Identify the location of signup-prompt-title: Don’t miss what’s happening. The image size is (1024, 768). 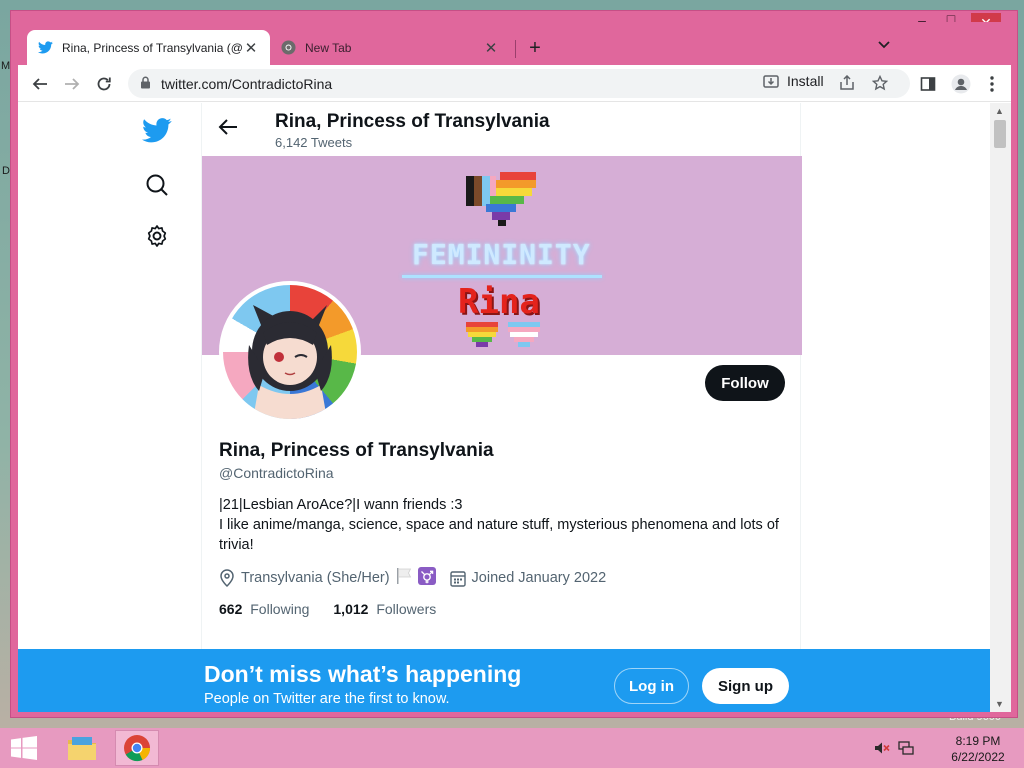
(363, 674).